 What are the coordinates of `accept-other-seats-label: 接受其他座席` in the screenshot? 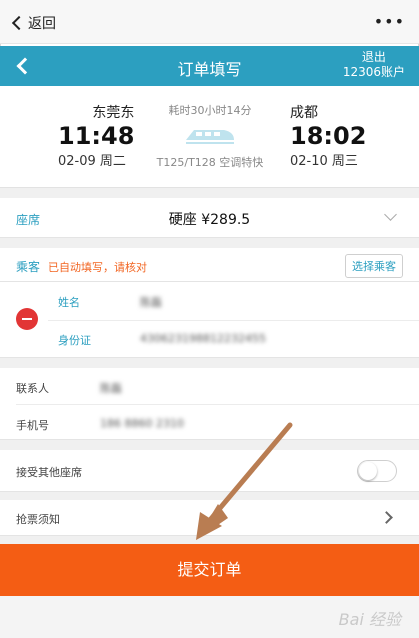 It's located at (49, 472).